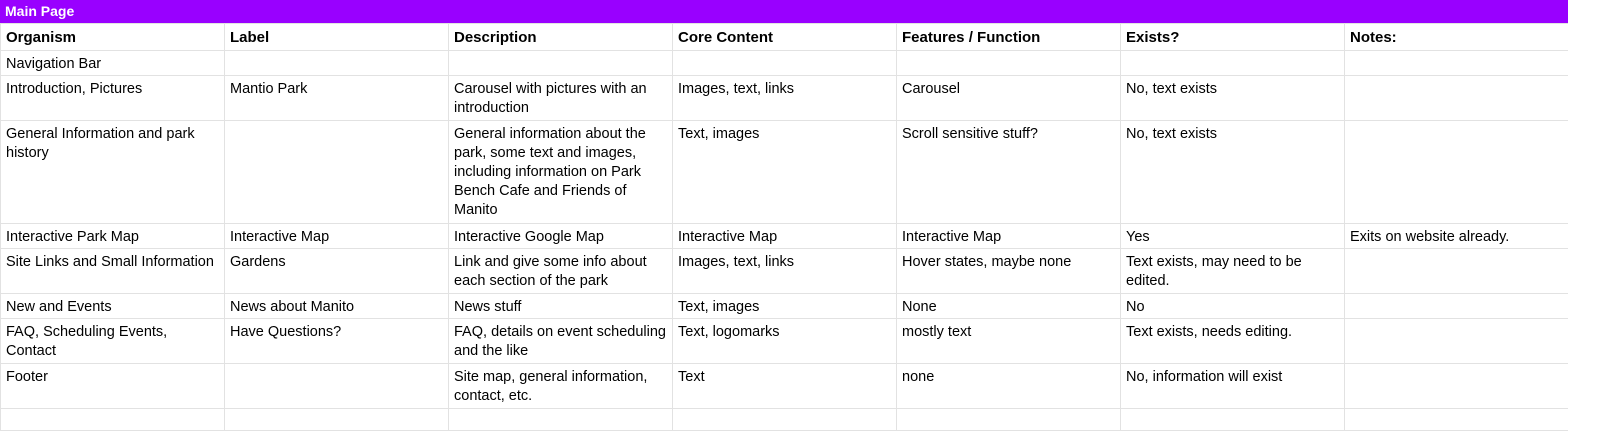 The width and height of the screenshot is (1618, 442). Describe the element at coordinates (1008, 271) in the screenshot. I see `cell-features: Hover states, maybe none` at that location.